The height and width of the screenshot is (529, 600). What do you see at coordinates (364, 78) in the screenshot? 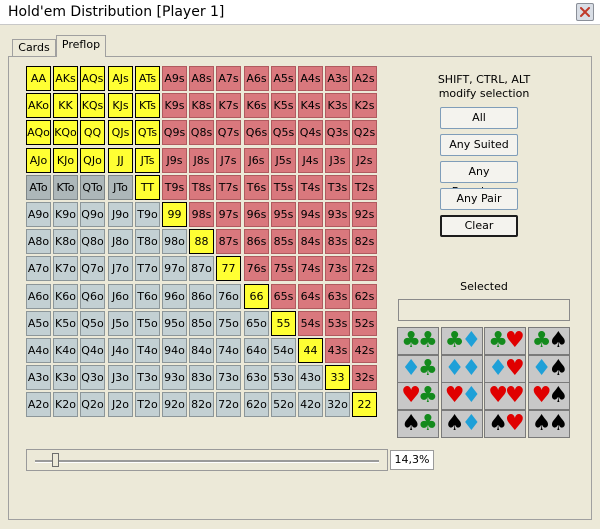
I see `hand-cell-A2s: A2s` at bounding box center [364, 78].